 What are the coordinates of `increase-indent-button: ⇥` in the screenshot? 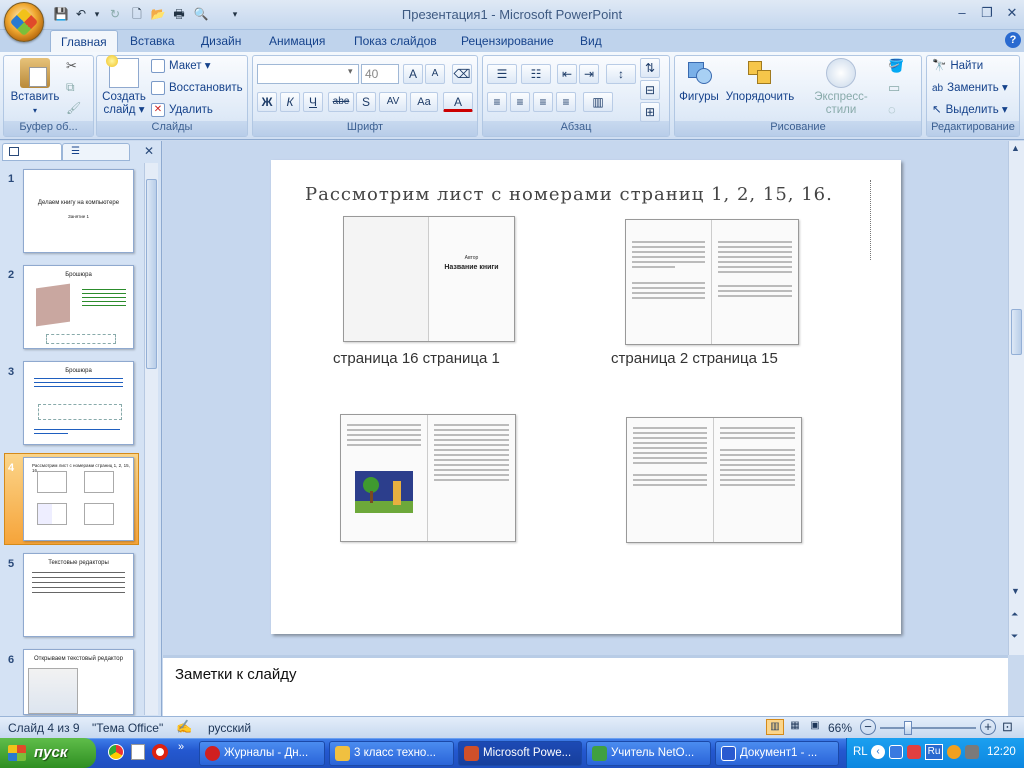 It's located at (589, 74).